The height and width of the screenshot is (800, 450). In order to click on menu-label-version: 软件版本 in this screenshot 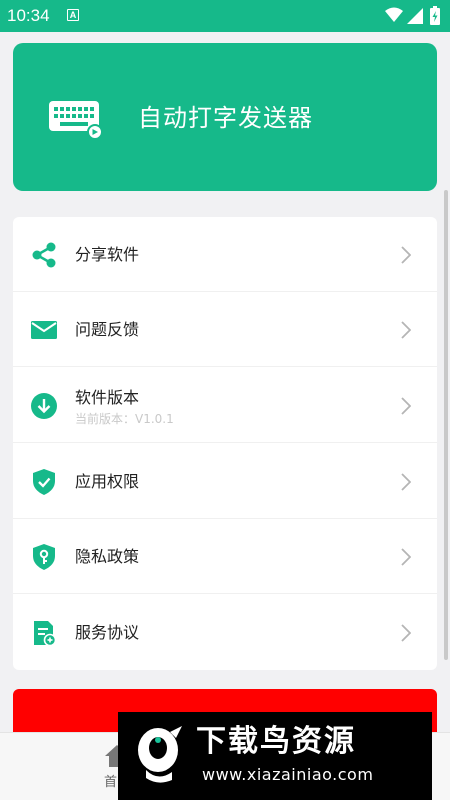, I will do `click(107, 397)`.